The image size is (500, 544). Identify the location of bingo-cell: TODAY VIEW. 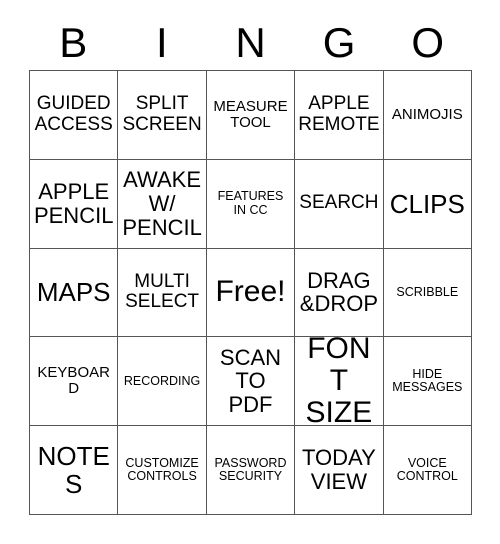
(339, 470).